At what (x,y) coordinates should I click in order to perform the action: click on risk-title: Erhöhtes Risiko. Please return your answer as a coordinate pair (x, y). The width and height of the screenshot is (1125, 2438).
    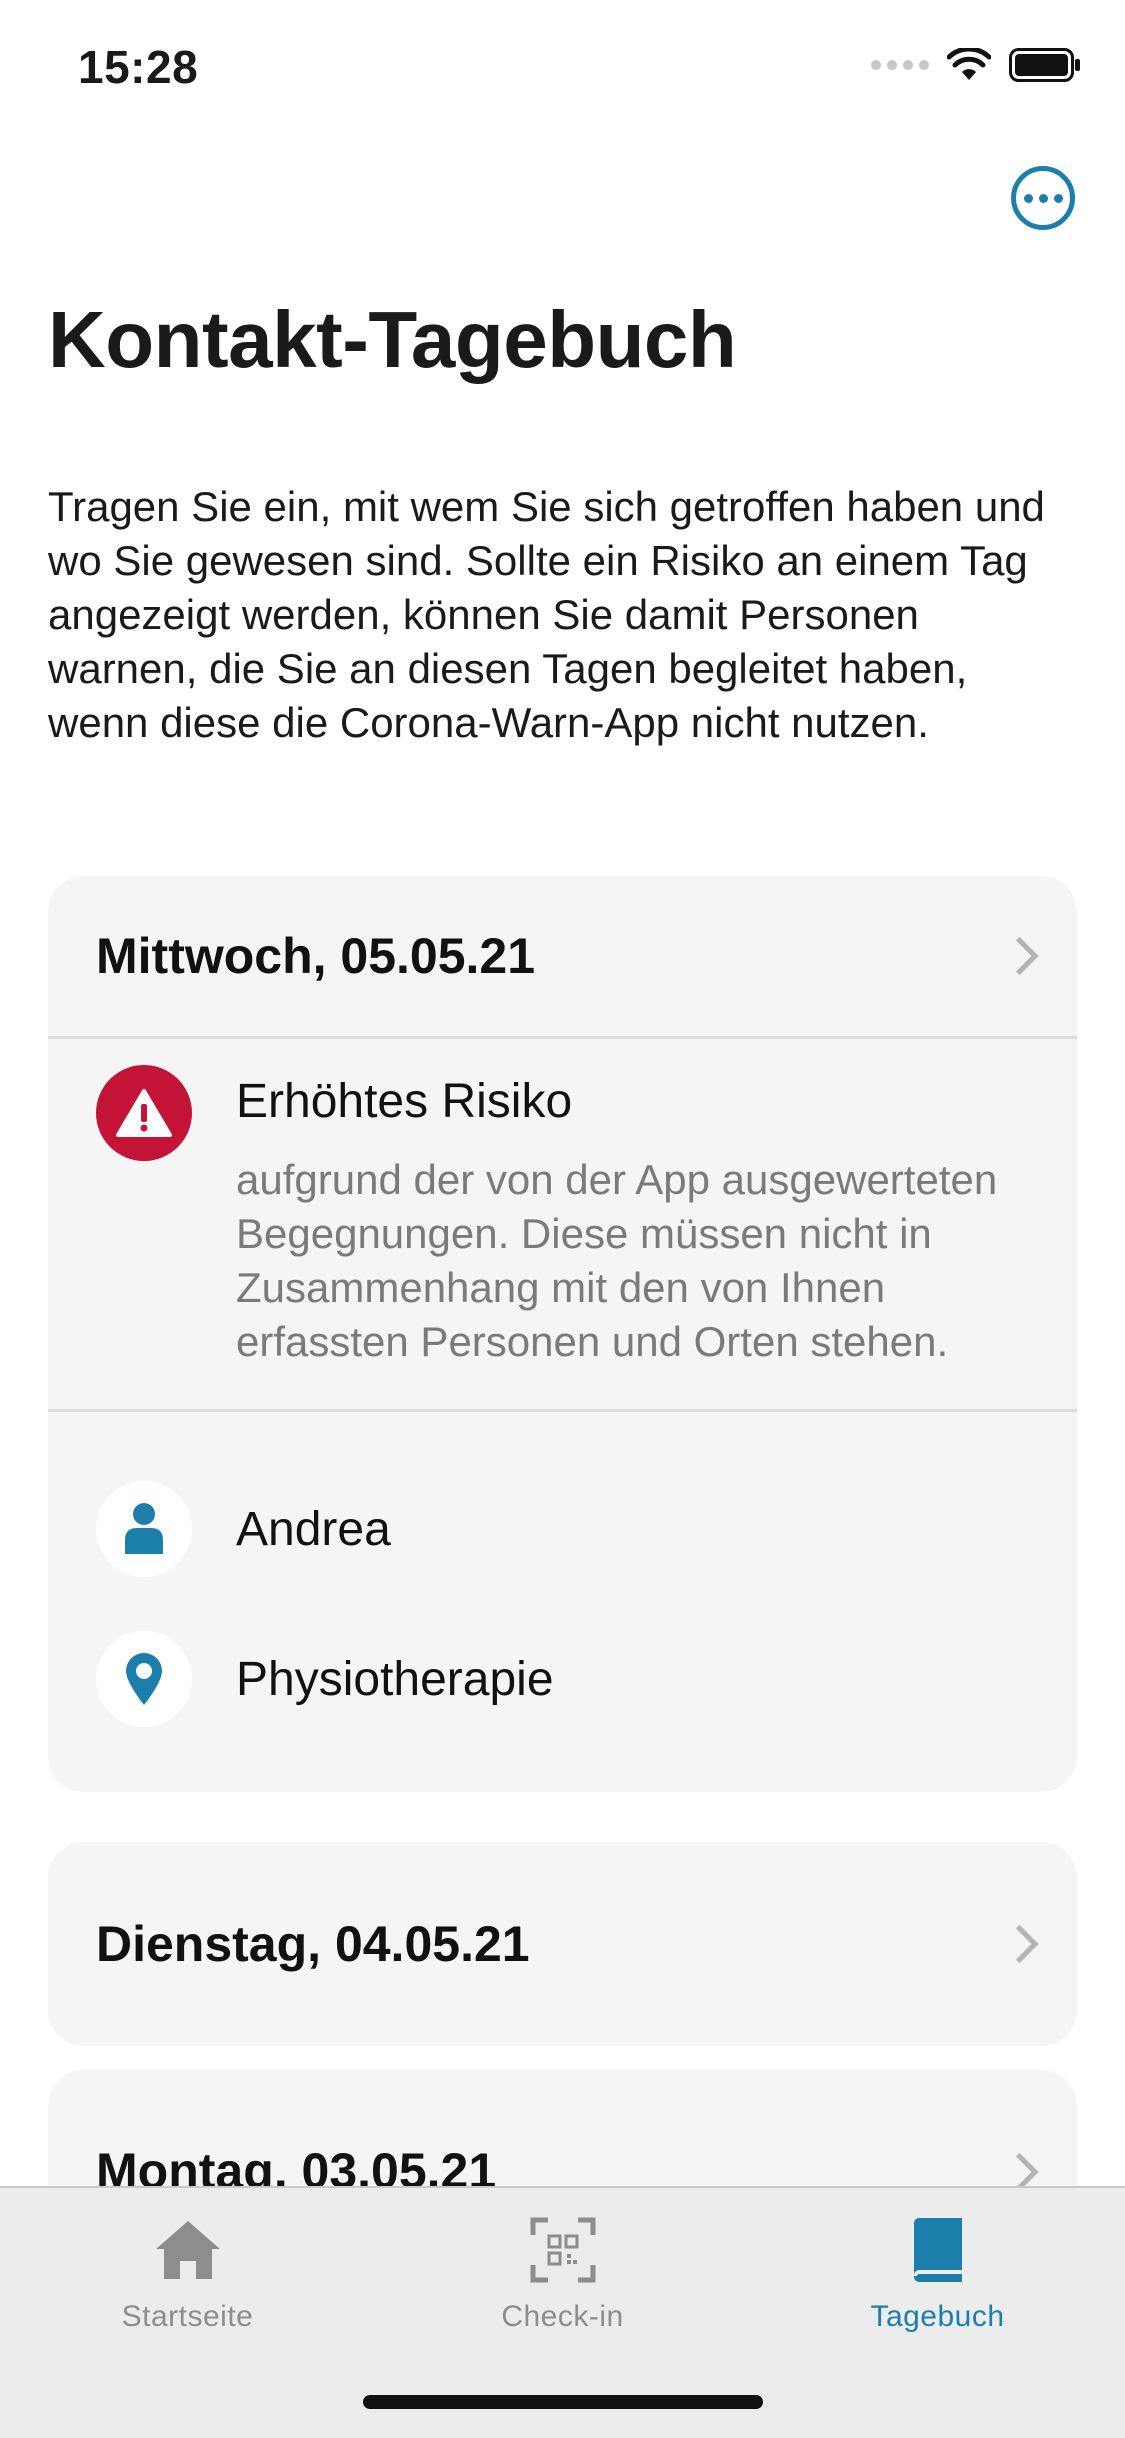
    Looking at the image, I should click on (404, 1101).